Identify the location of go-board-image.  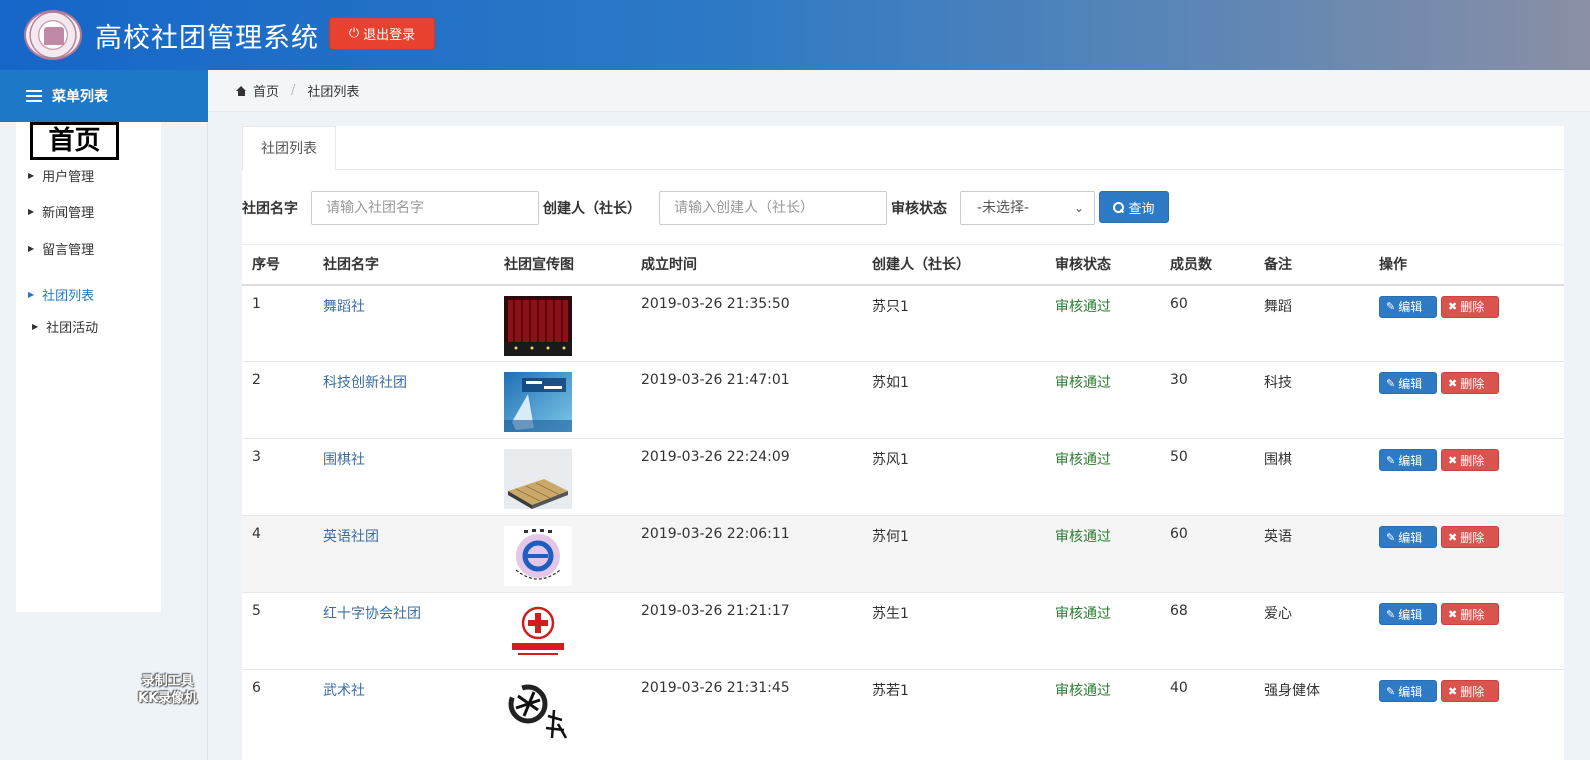
(538, 479).